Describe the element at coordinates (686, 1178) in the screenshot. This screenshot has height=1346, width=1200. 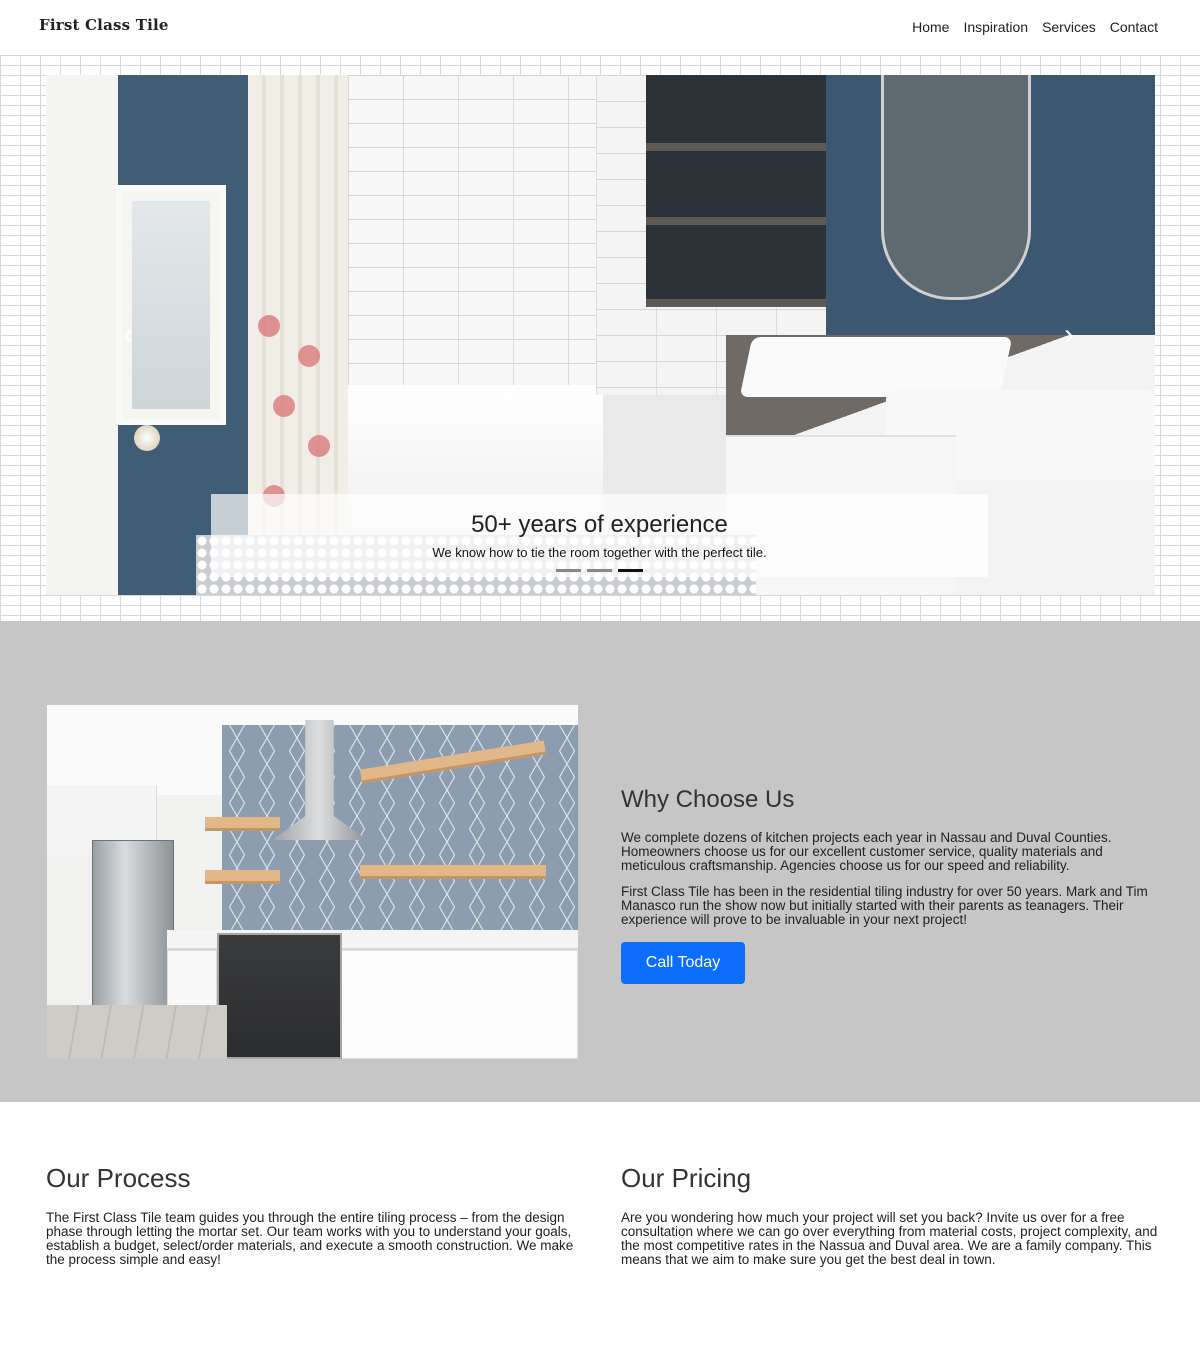
I see `pricing-title: Our Pricing` at that location.